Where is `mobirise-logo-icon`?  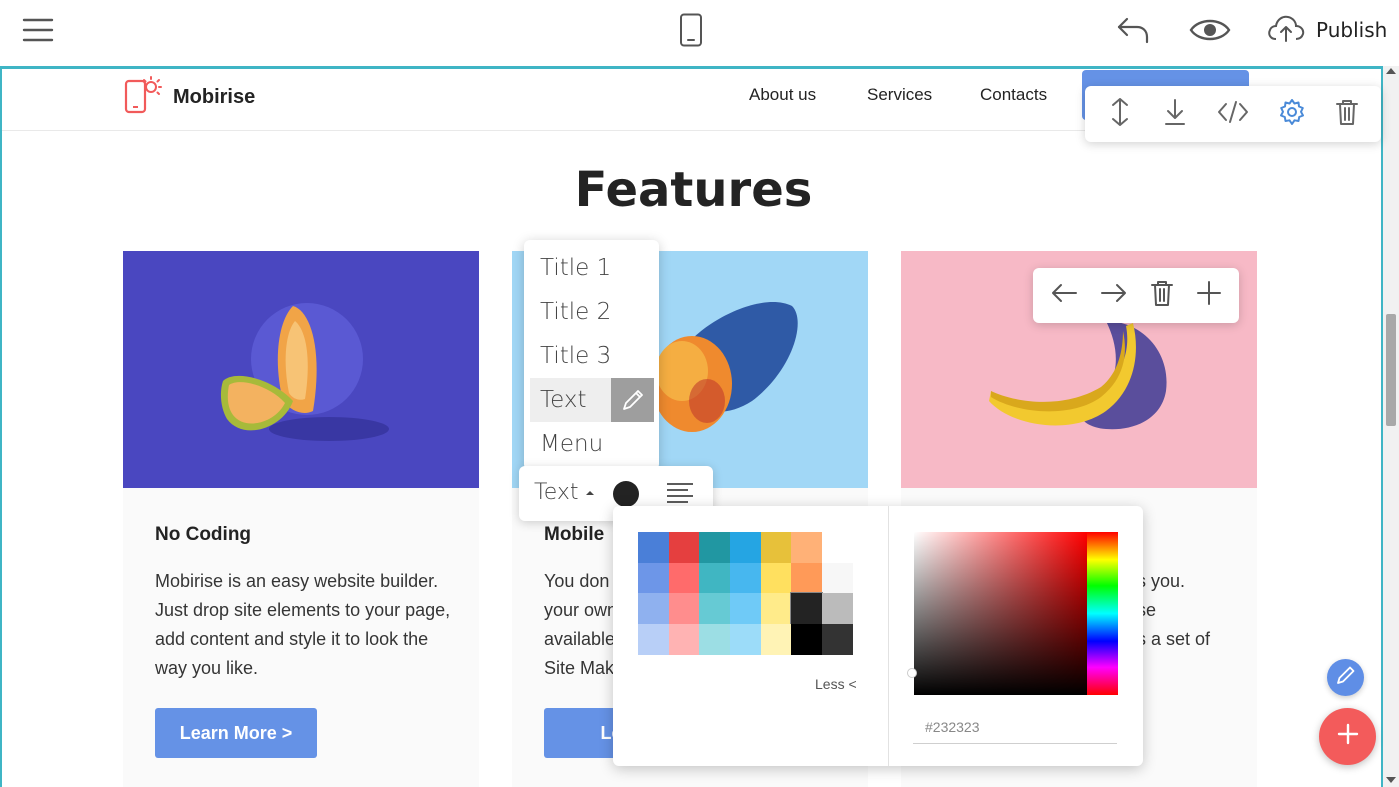 mobirise-logo-icon is located at coordinates (144, 97).